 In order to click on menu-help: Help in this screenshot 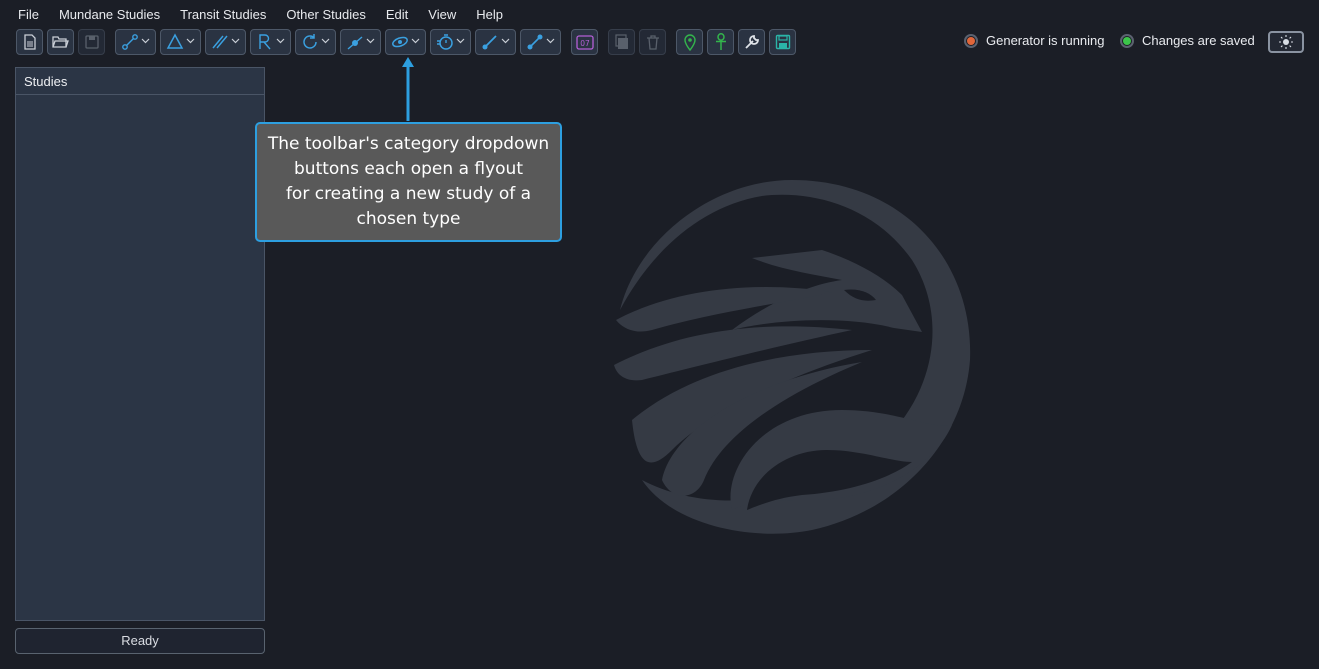, I will do `click(489, 14)`.